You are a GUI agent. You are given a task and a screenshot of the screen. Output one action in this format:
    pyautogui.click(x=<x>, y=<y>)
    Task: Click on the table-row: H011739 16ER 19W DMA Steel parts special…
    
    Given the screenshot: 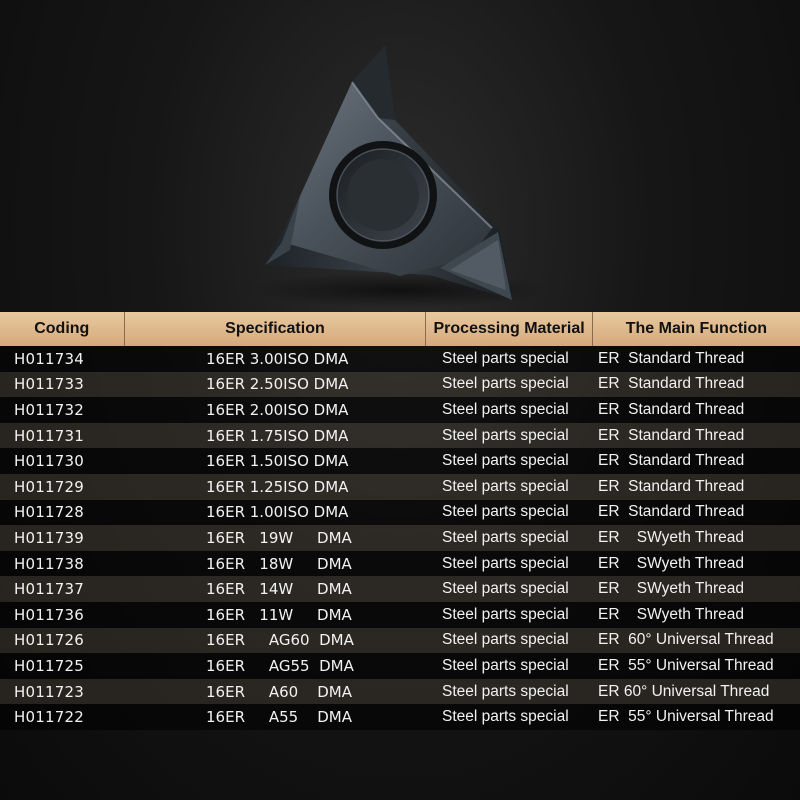 What is the action you would take?
    pyautogui.click(x=400, y=538)
    